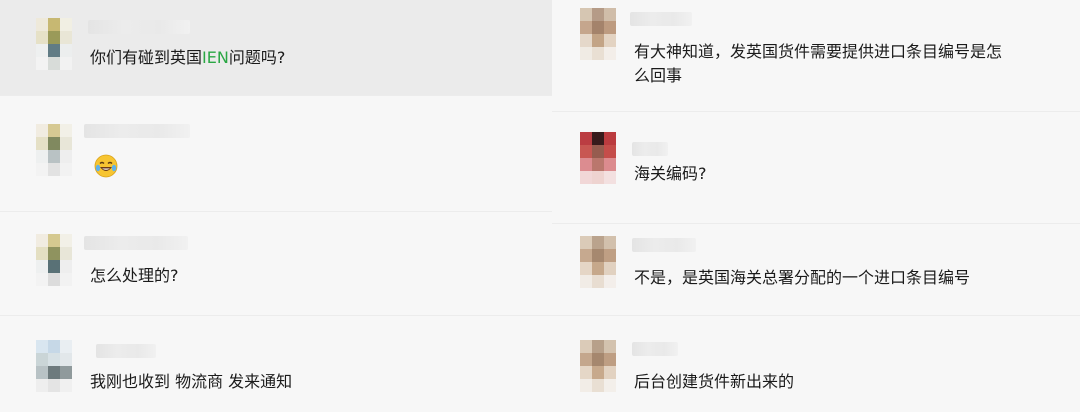  I want to click on message-text: 后台创建货件新出来的, so click(714, 381).